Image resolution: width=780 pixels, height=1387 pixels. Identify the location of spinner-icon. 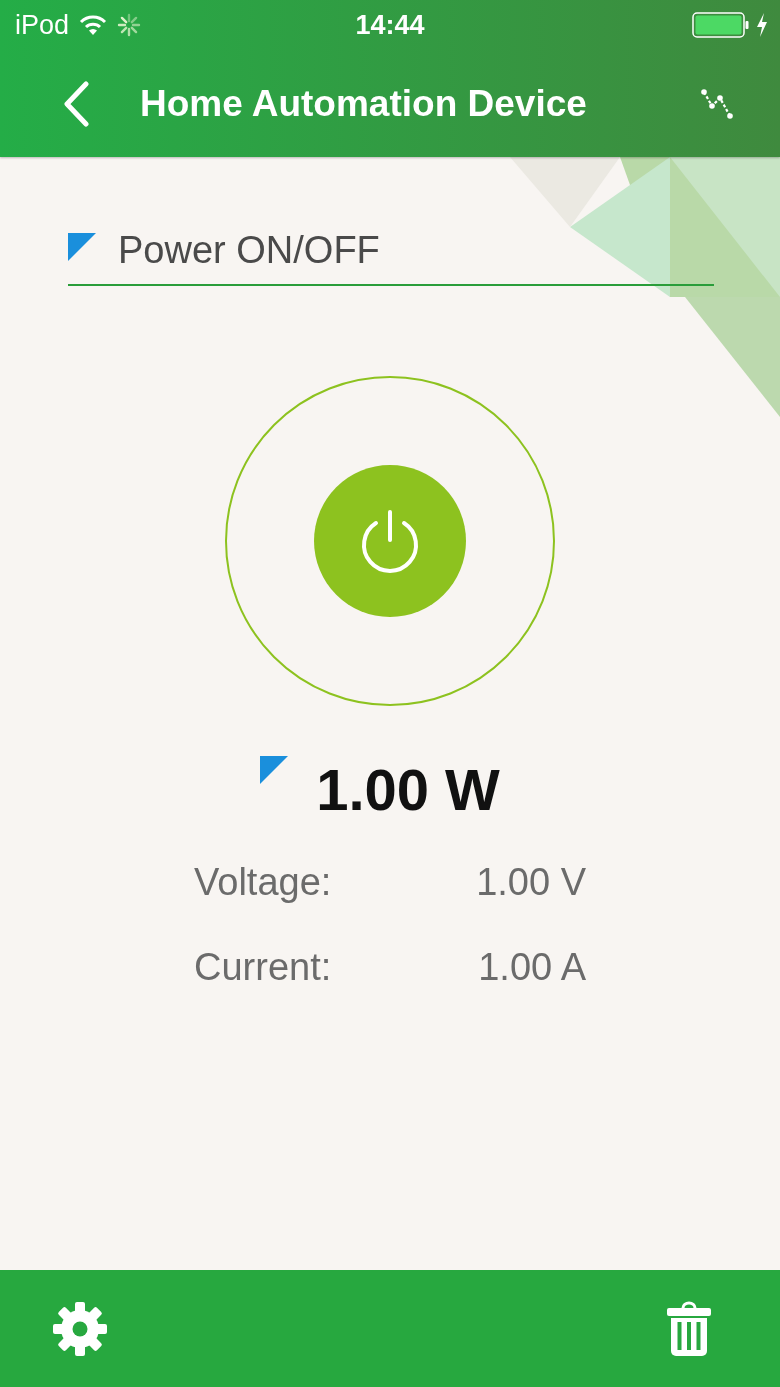
(129, 25).